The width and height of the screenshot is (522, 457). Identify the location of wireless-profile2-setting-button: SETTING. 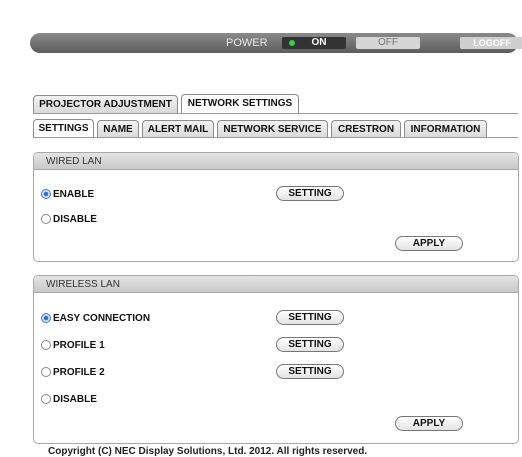
(310, 371).